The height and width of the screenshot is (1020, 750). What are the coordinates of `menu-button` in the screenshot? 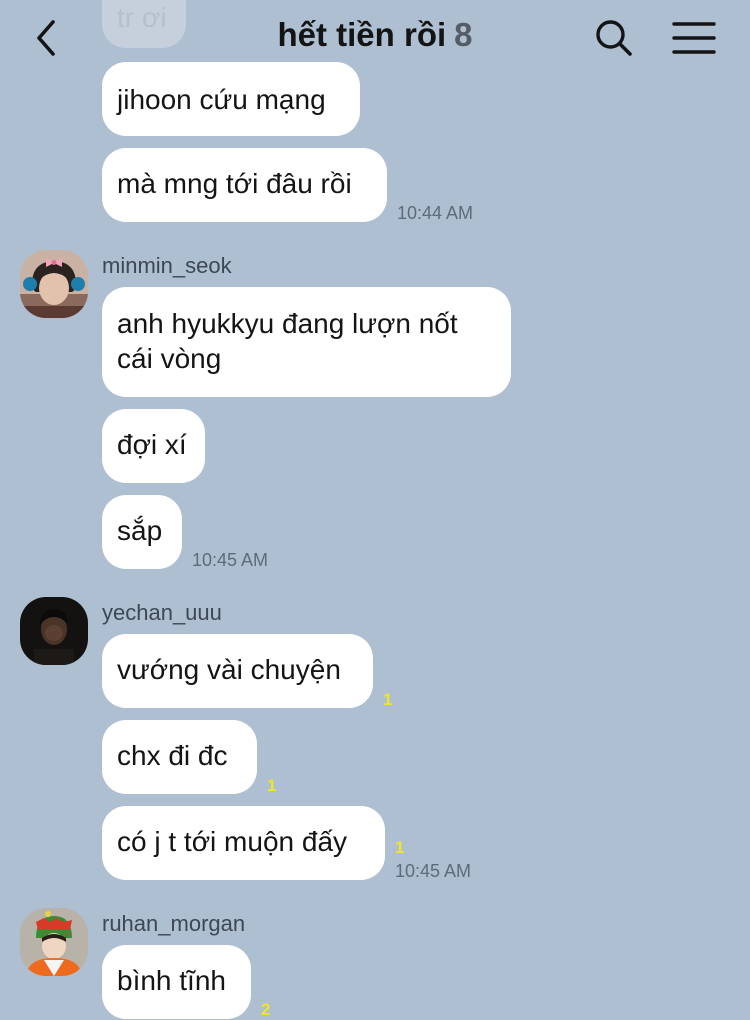 It's located at (694, 38).